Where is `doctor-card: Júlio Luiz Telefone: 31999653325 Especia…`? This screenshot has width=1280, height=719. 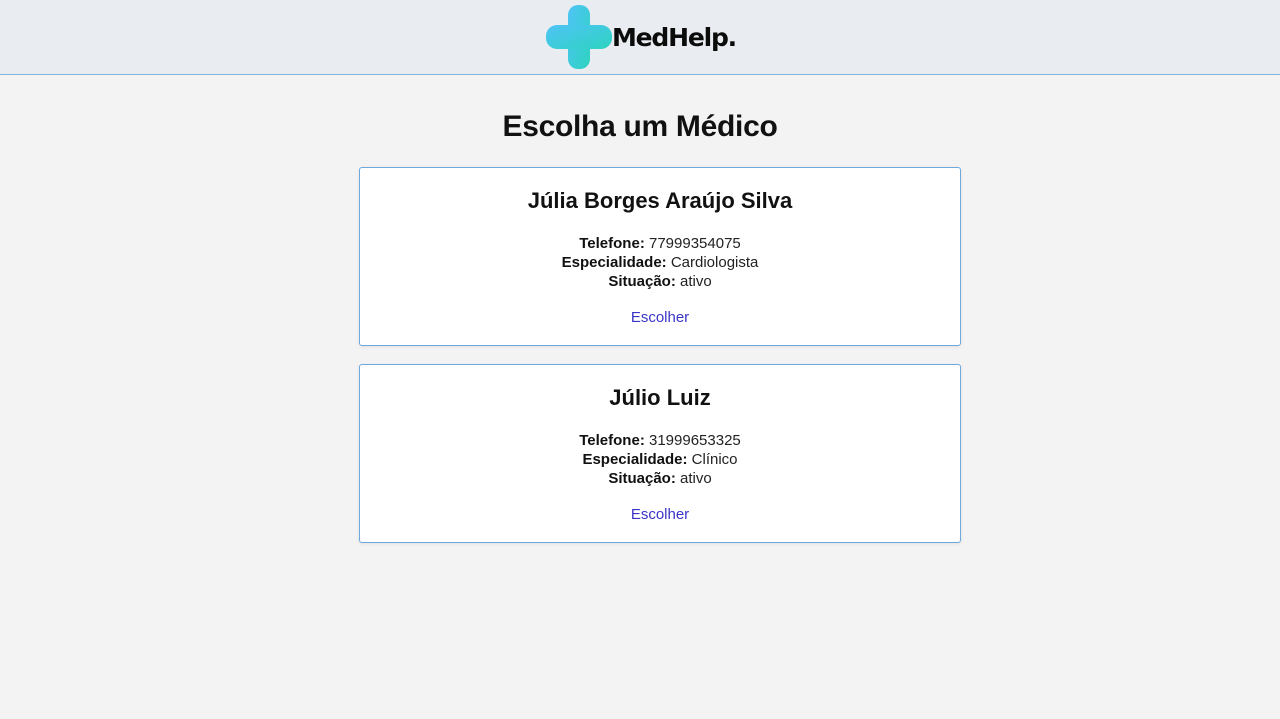 doctor-card: Júlio Luiz Telefone: 31999653325 Especia… is located at coordinates (660, 453).